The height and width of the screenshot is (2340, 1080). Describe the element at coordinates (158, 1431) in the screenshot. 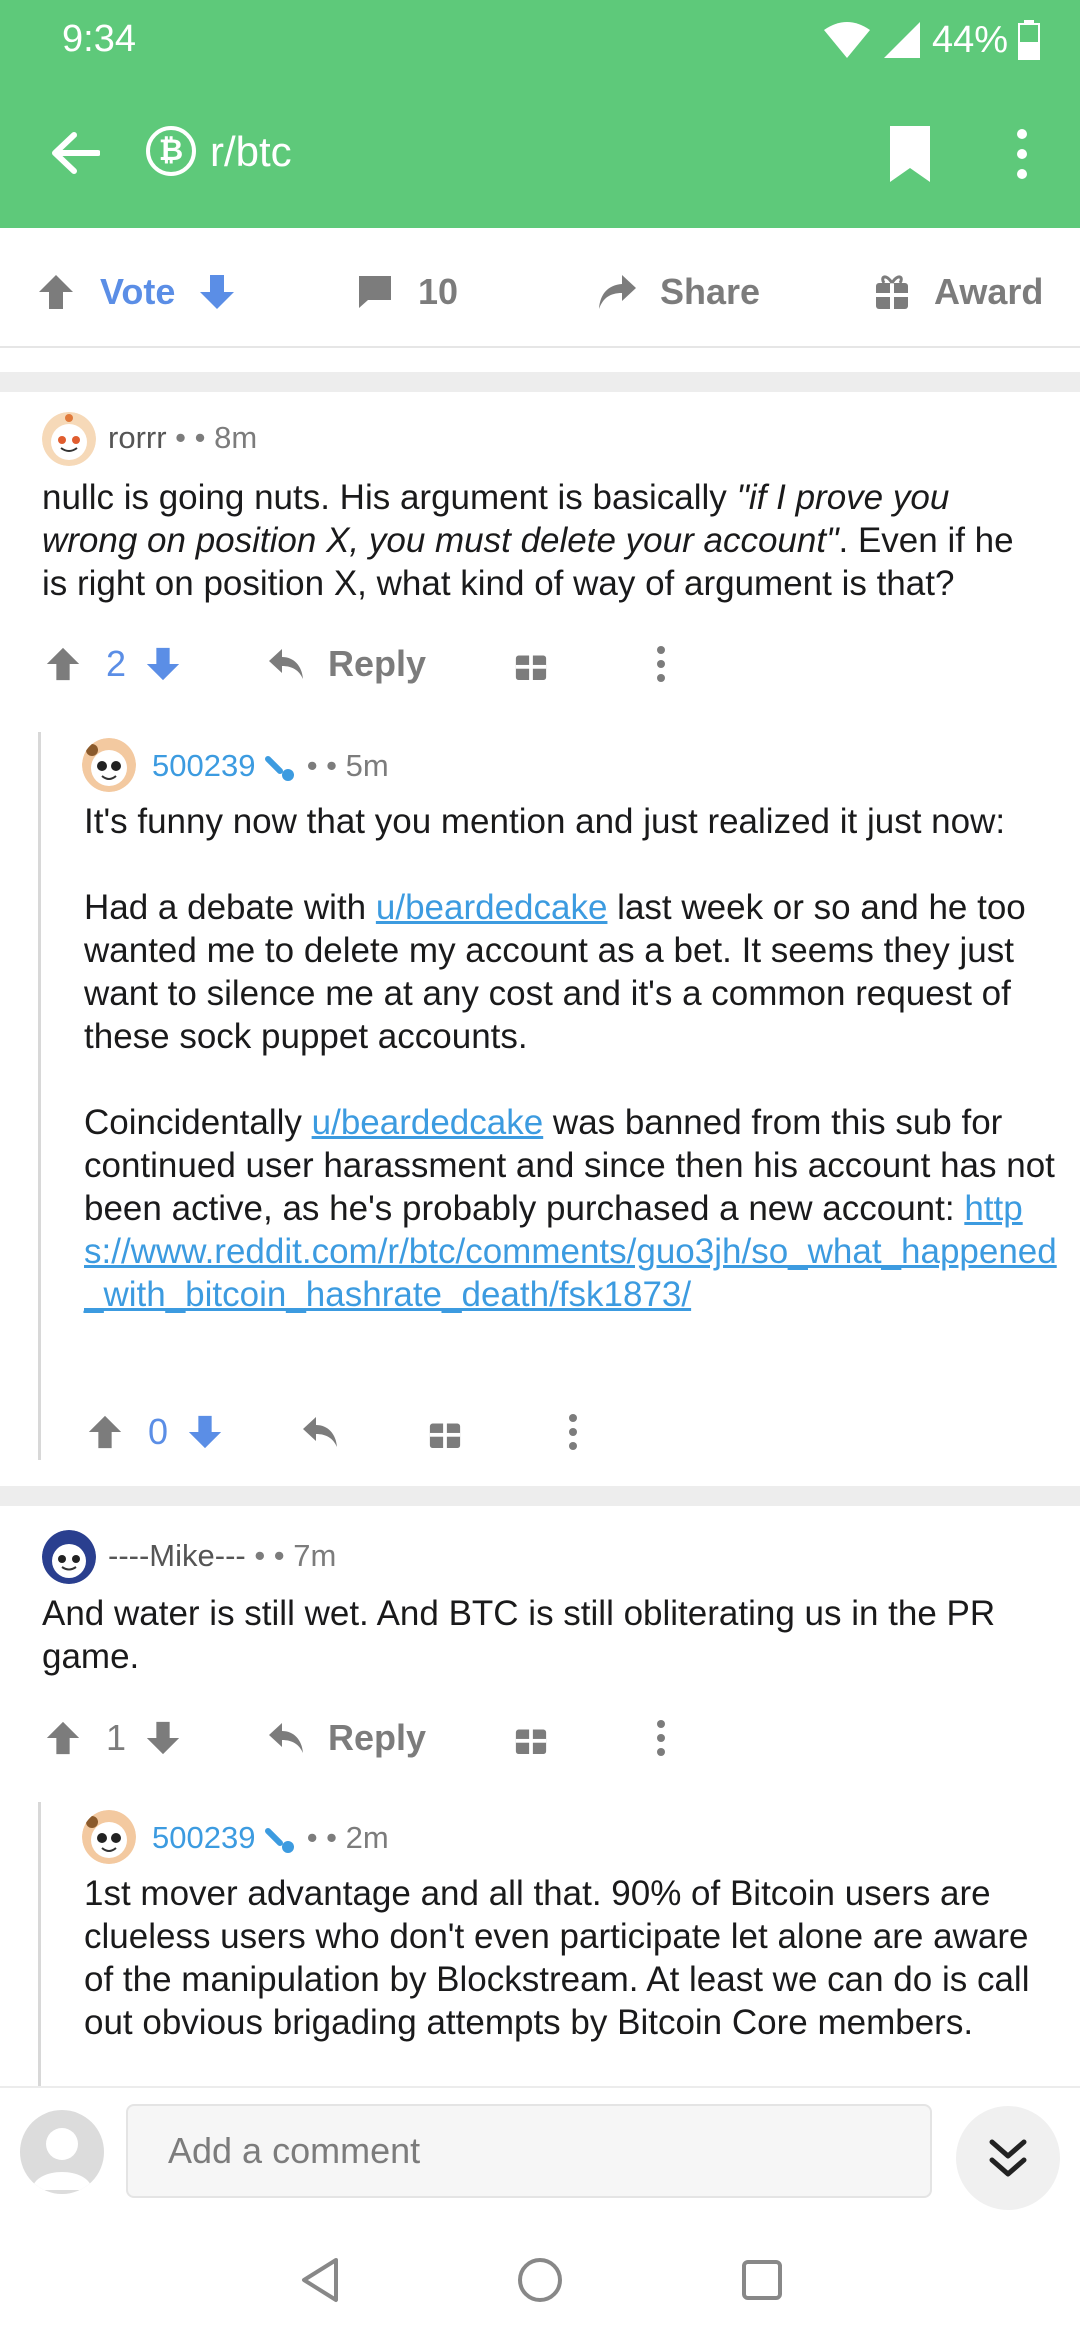

I see `score: 0` at that location.